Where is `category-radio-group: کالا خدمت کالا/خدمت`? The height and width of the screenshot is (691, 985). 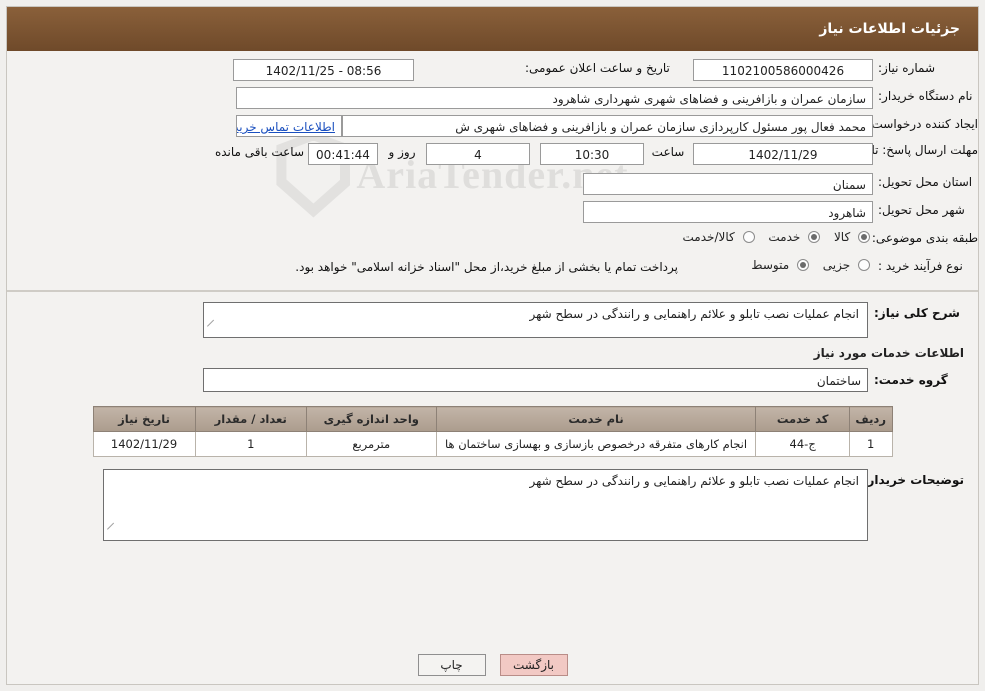 category-radio-group: کالا خدمت کالا/خدمت is located at coordinates (771, 236).